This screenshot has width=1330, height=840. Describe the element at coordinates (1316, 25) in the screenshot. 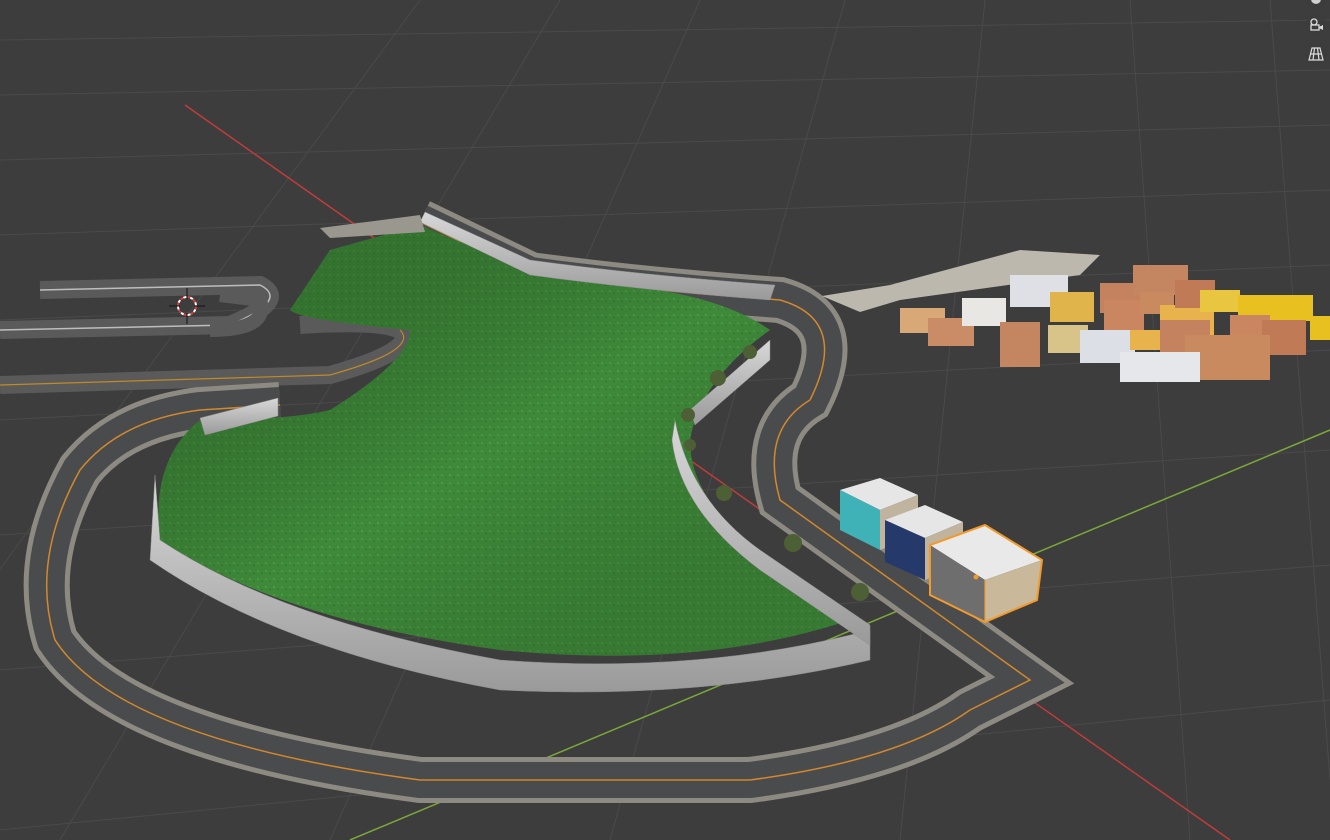

I see `camera-view-icon` at that location.